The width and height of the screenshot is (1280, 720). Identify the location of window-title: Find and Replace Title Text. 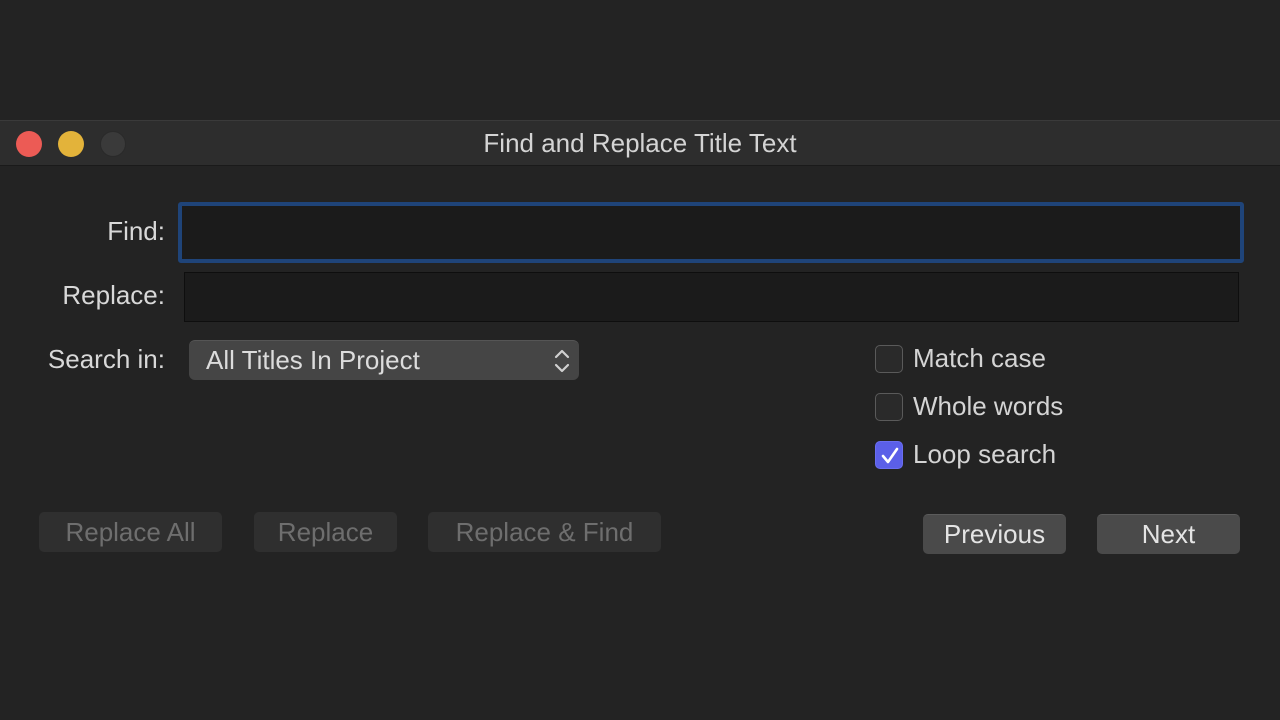
(640, 143).